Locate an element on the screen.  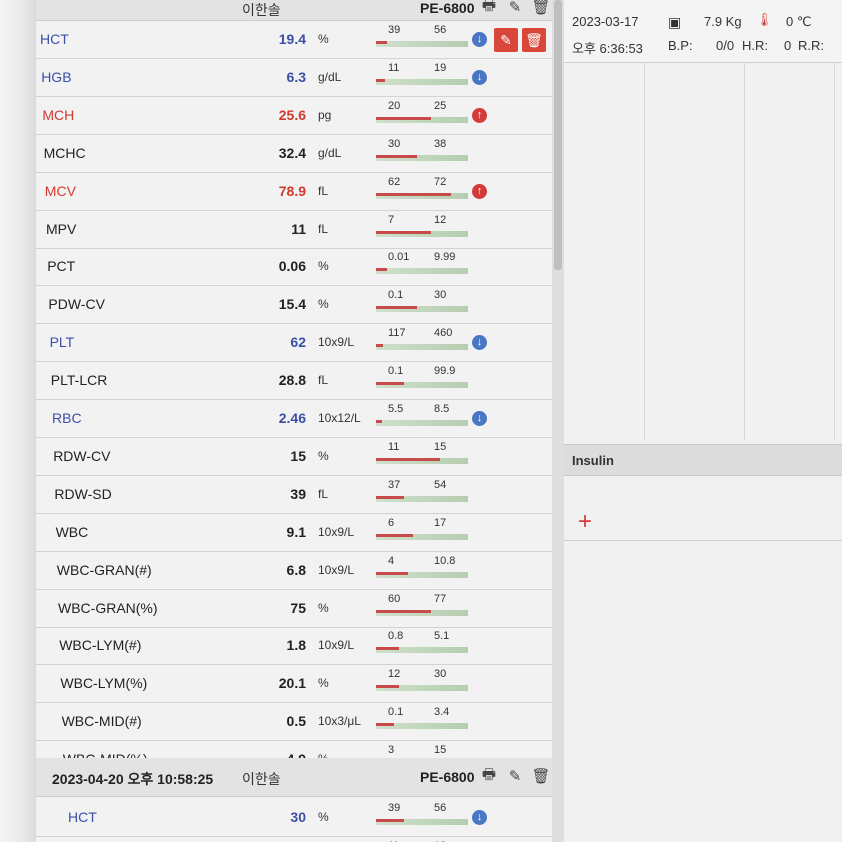
group-device: PE-6800 is located at coordinates (447, 777).